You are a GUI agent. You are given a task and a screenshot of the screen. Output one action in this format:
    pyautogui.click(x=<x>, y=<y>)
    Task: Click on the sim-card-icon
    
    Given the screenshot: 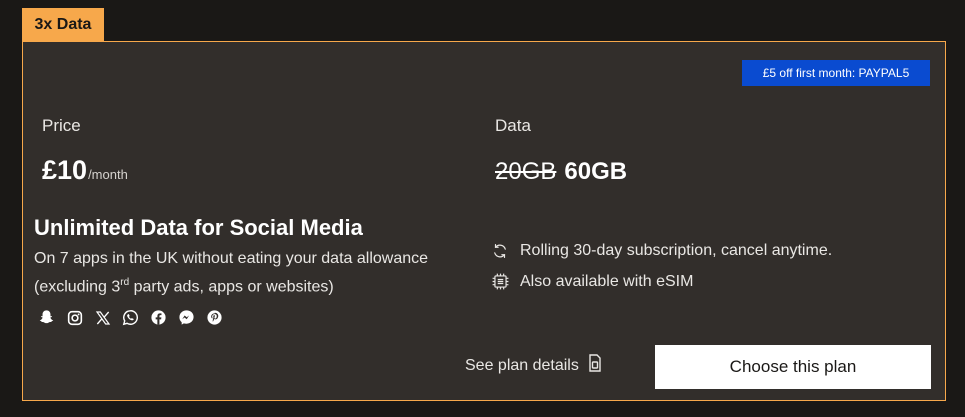 What is the action you would take?
    pyautogui.click(x=595, y=365)
    